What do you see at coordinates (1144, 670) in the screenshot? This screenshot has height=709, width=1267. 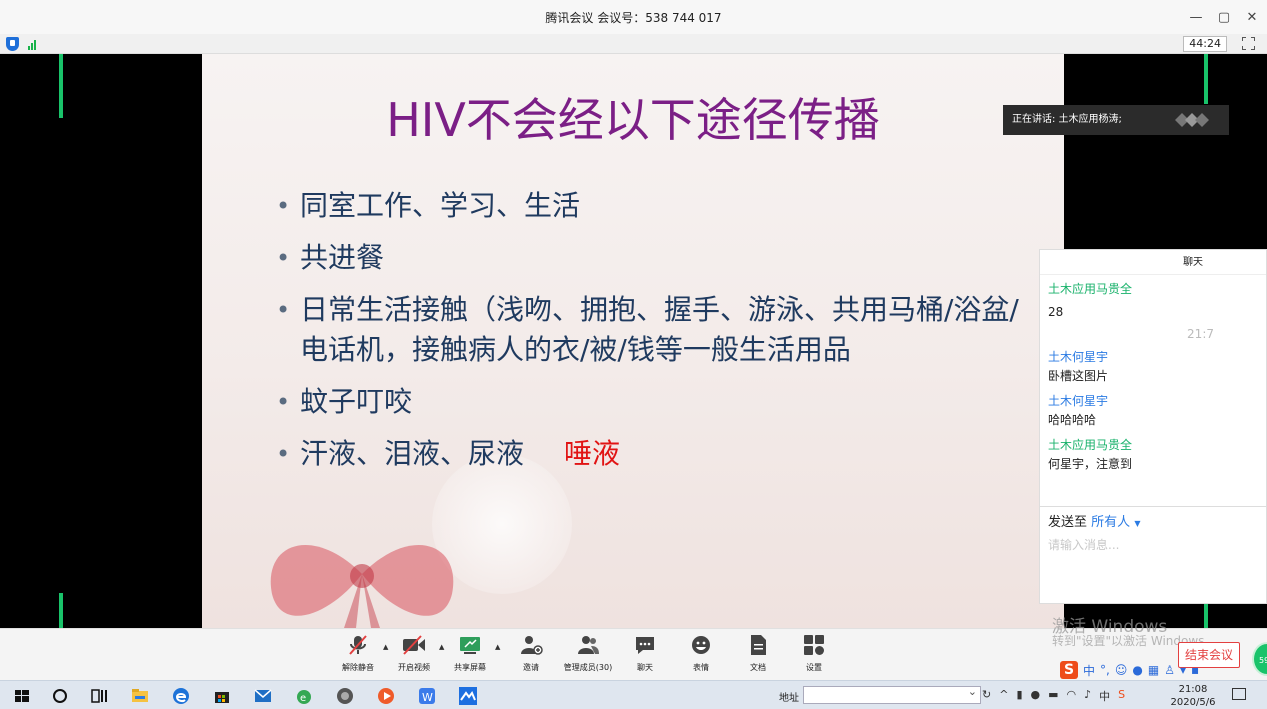 I see `ime-toolbar: S 中 °, ☺ ● ▦ ♙ ▾ ▪` at bounding box center [1144, 670].